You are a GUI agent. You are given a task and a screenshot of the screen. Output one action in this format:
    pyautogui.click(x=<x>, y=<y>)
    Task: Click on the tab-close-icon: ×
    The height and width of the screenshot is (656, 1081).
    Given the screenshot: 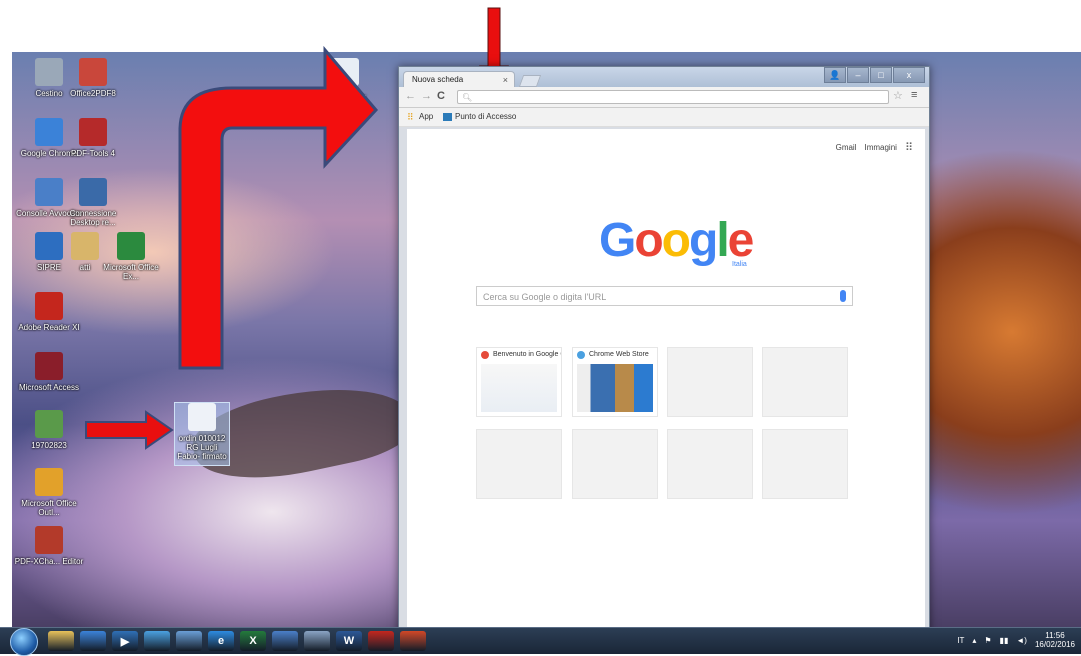 What is the action you would take?
    pyautogui.click(x=505, y=80)
    